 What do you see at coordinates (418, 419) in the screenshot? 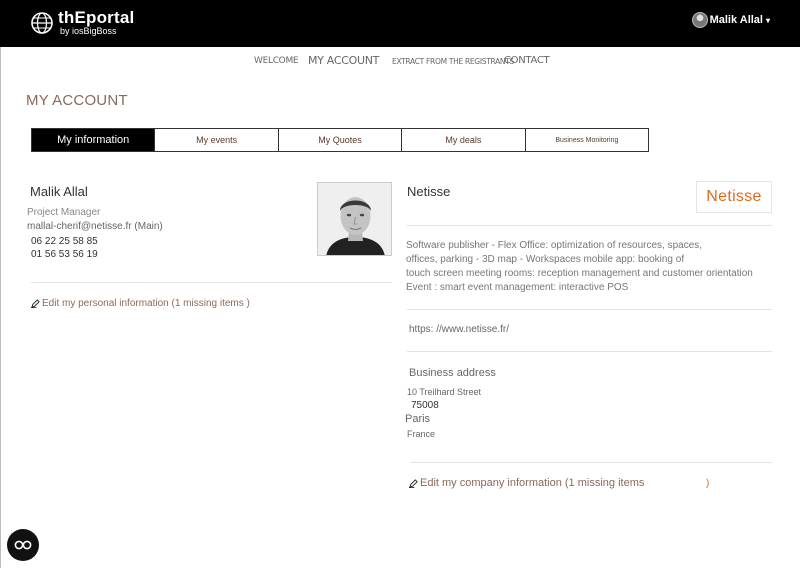
I see `address-city: Paris` at bounding box center [418, 419].